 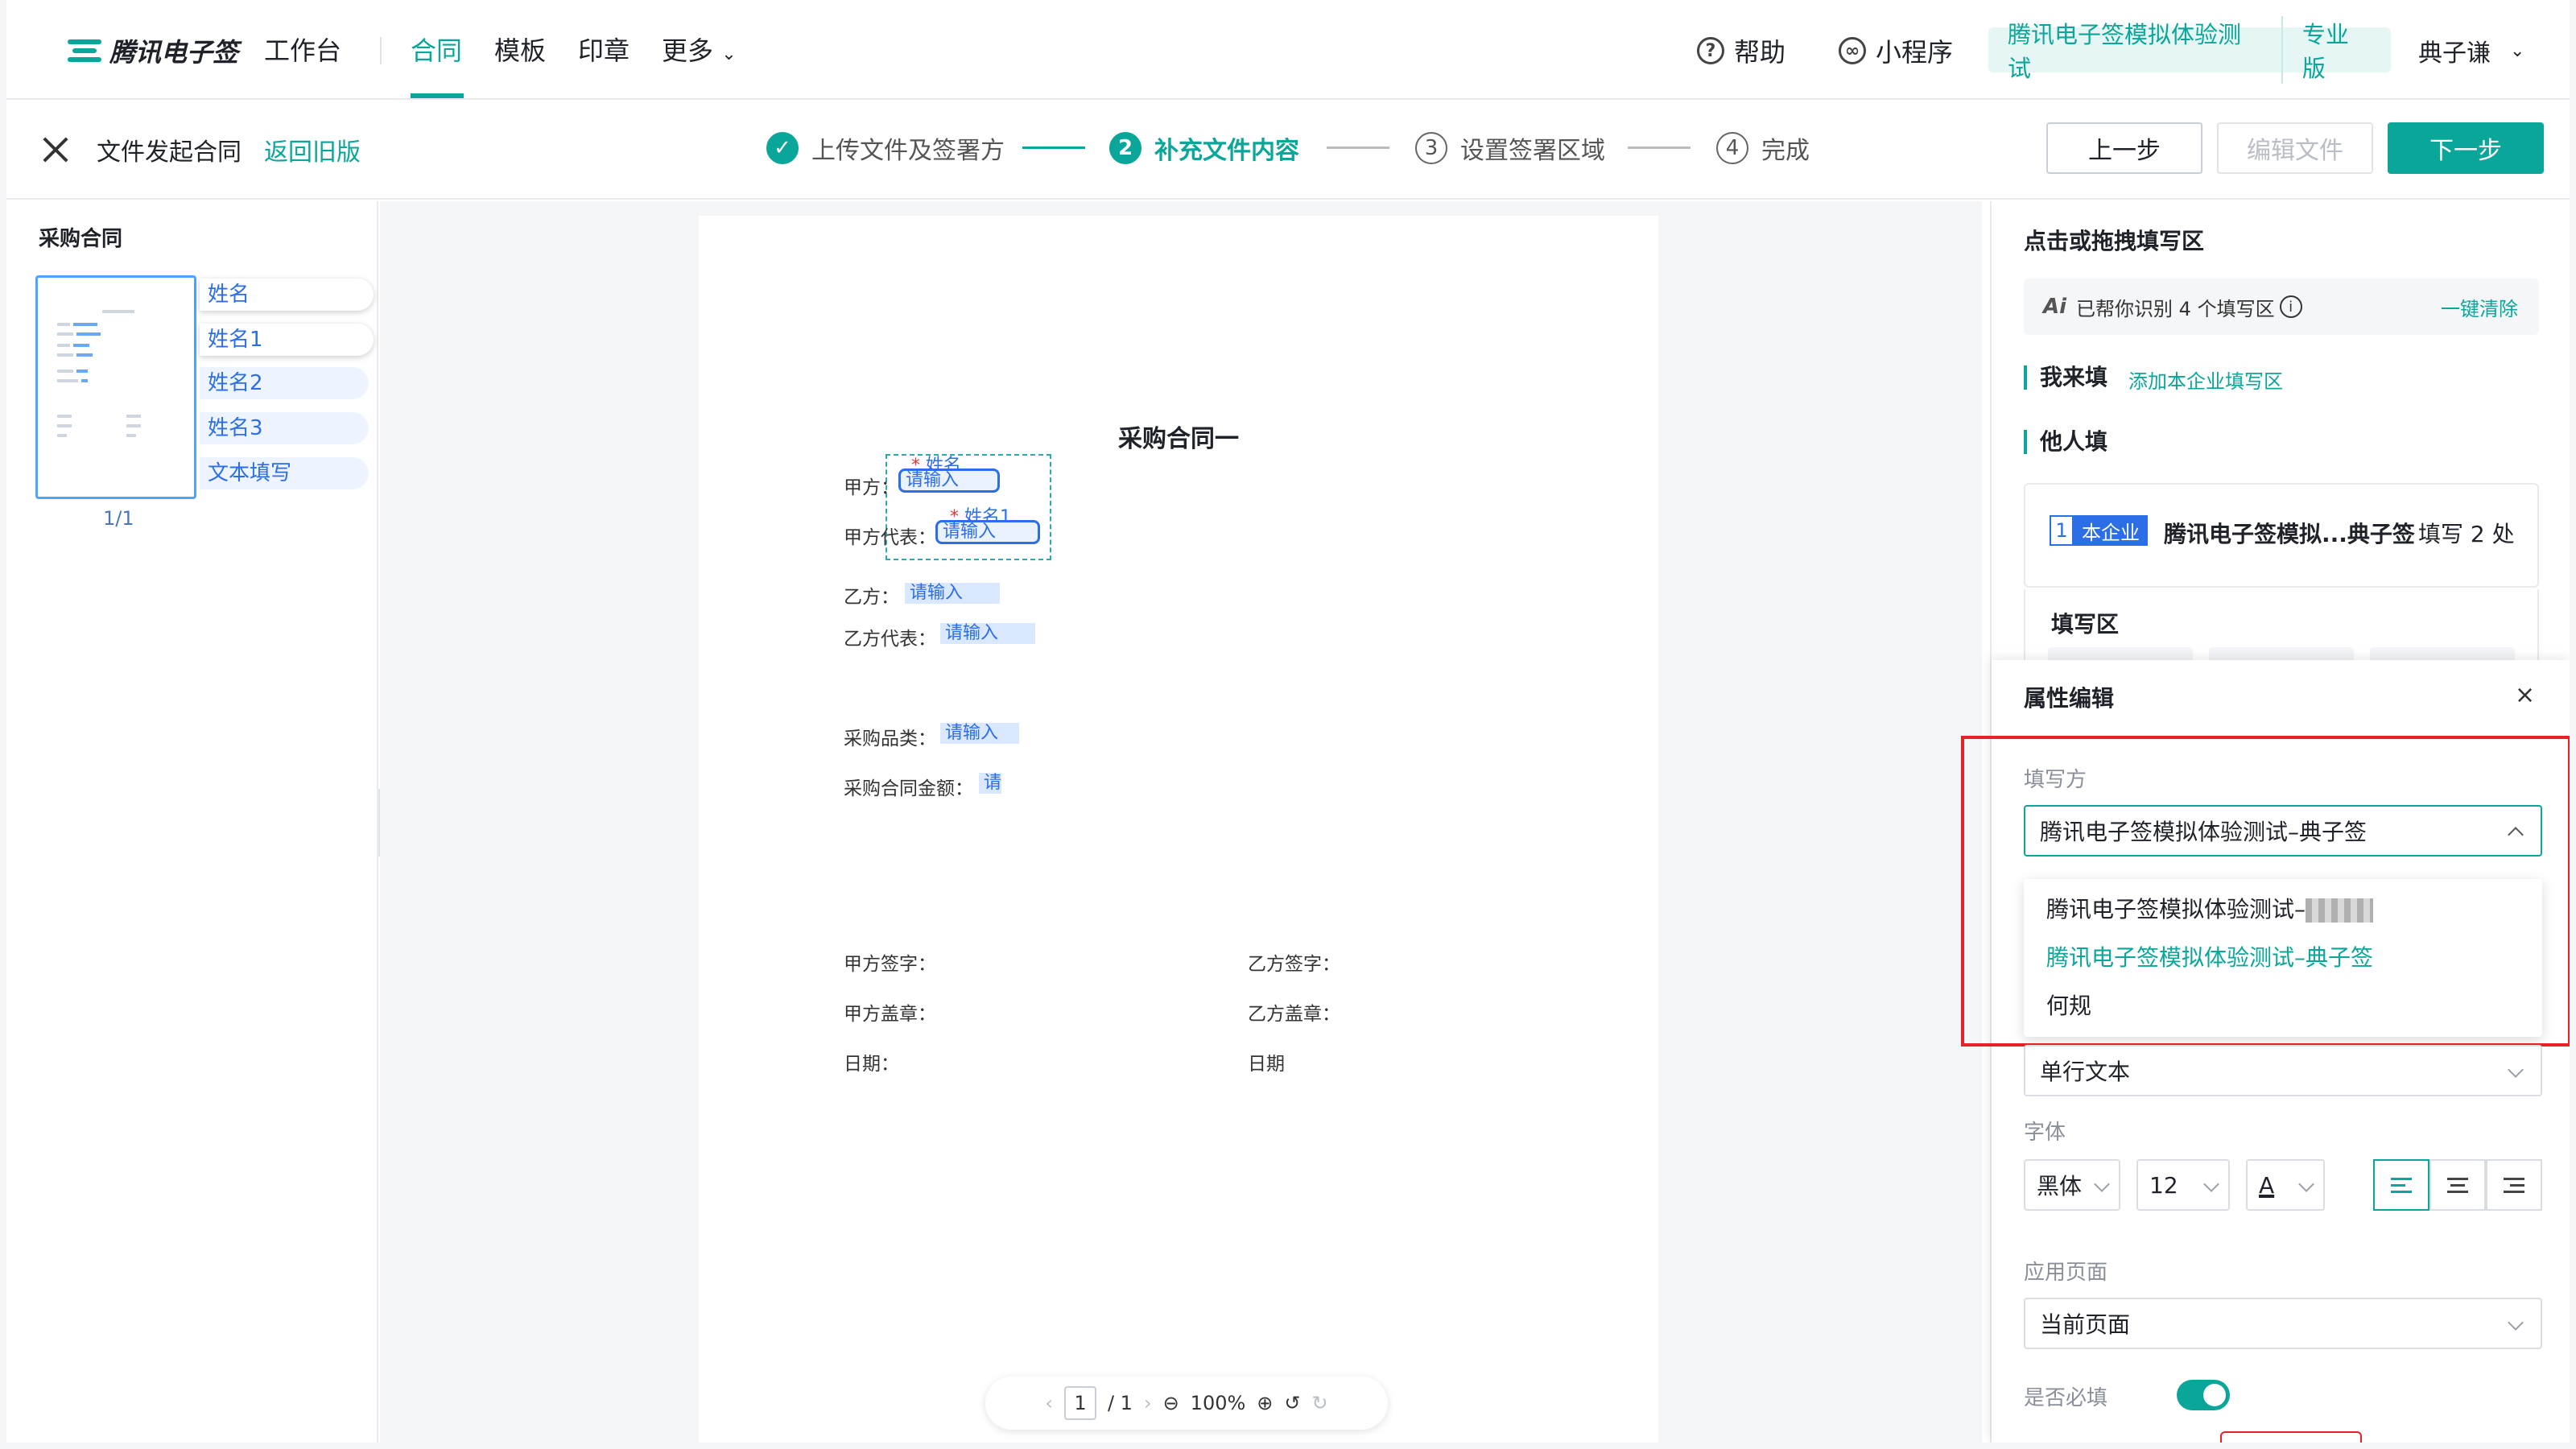 What do you see at coordinates (979, 733) in the screenshot?
I see `field-category: 请输入` at bounding box center [979, 733].